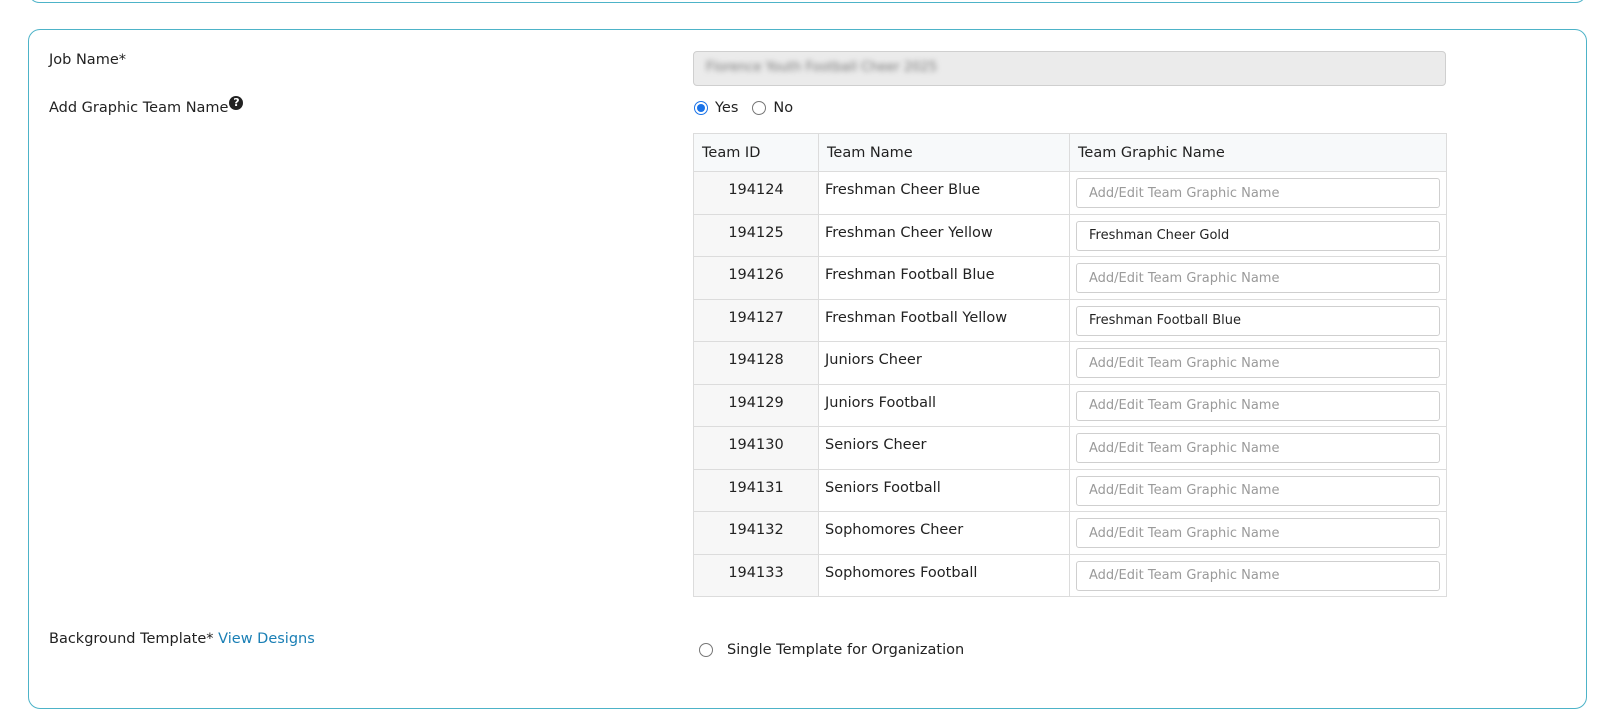  What do you see at coordinates (944, 235) in the screenshot?
I see `team-name-cell: Freshman Cheer Yellow` at bounding box center [944, 235].